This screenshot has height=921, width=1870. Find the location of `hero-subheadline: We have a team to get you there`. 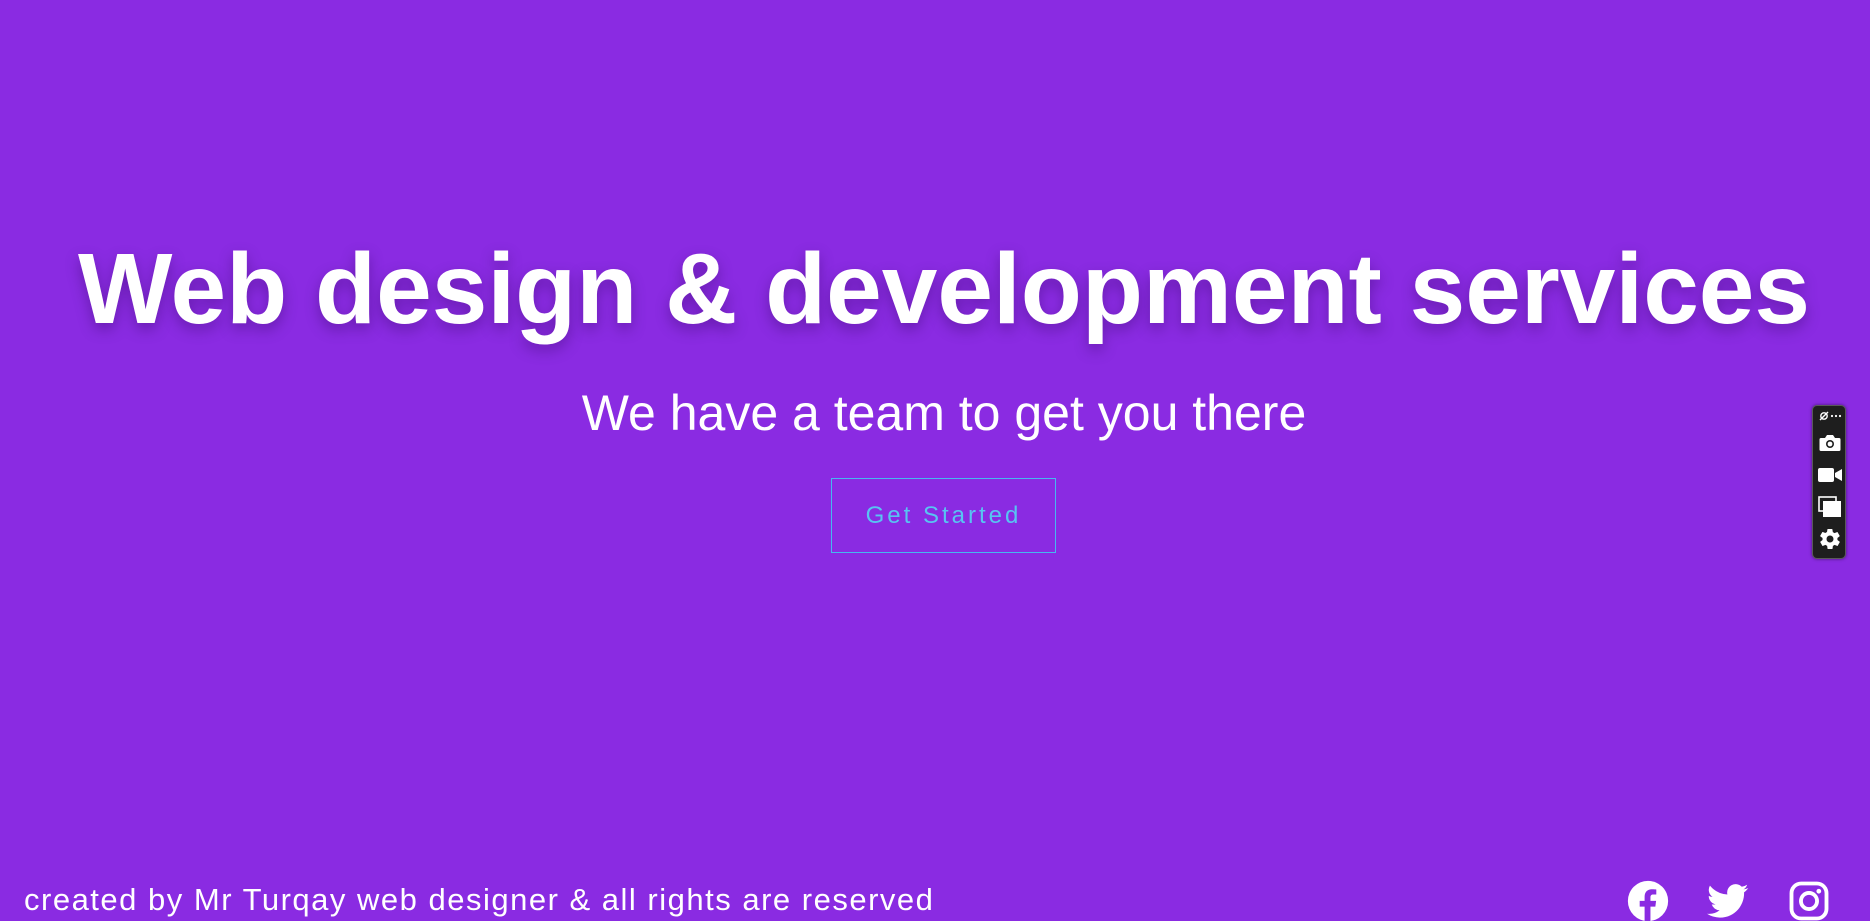

hero-subheadline: We have a team to get you there is located at coordinates (944, 413).